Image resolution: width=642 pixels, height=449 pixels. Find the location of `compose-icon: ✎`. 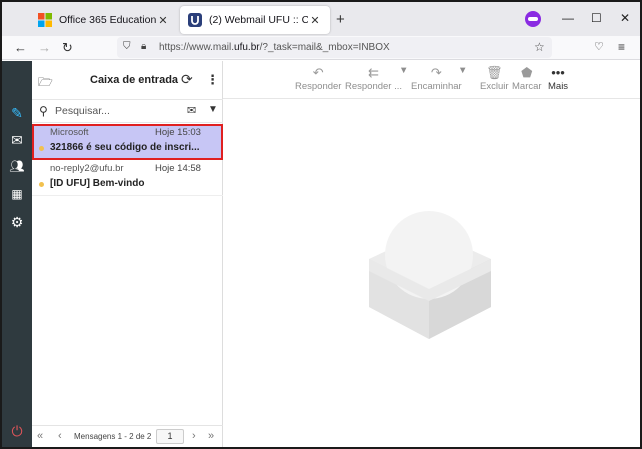

compose-icon: ✎ is located at coordinates (17, 113).